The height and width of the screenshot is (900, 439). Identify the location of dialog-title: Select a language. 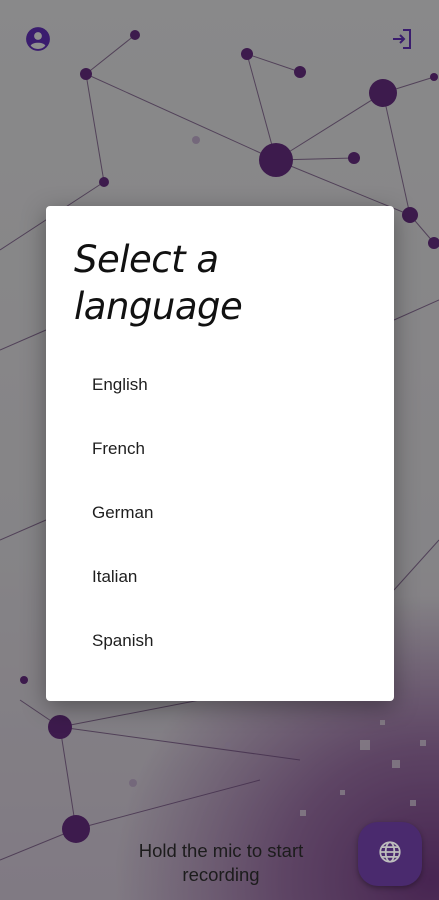
(158, 283).